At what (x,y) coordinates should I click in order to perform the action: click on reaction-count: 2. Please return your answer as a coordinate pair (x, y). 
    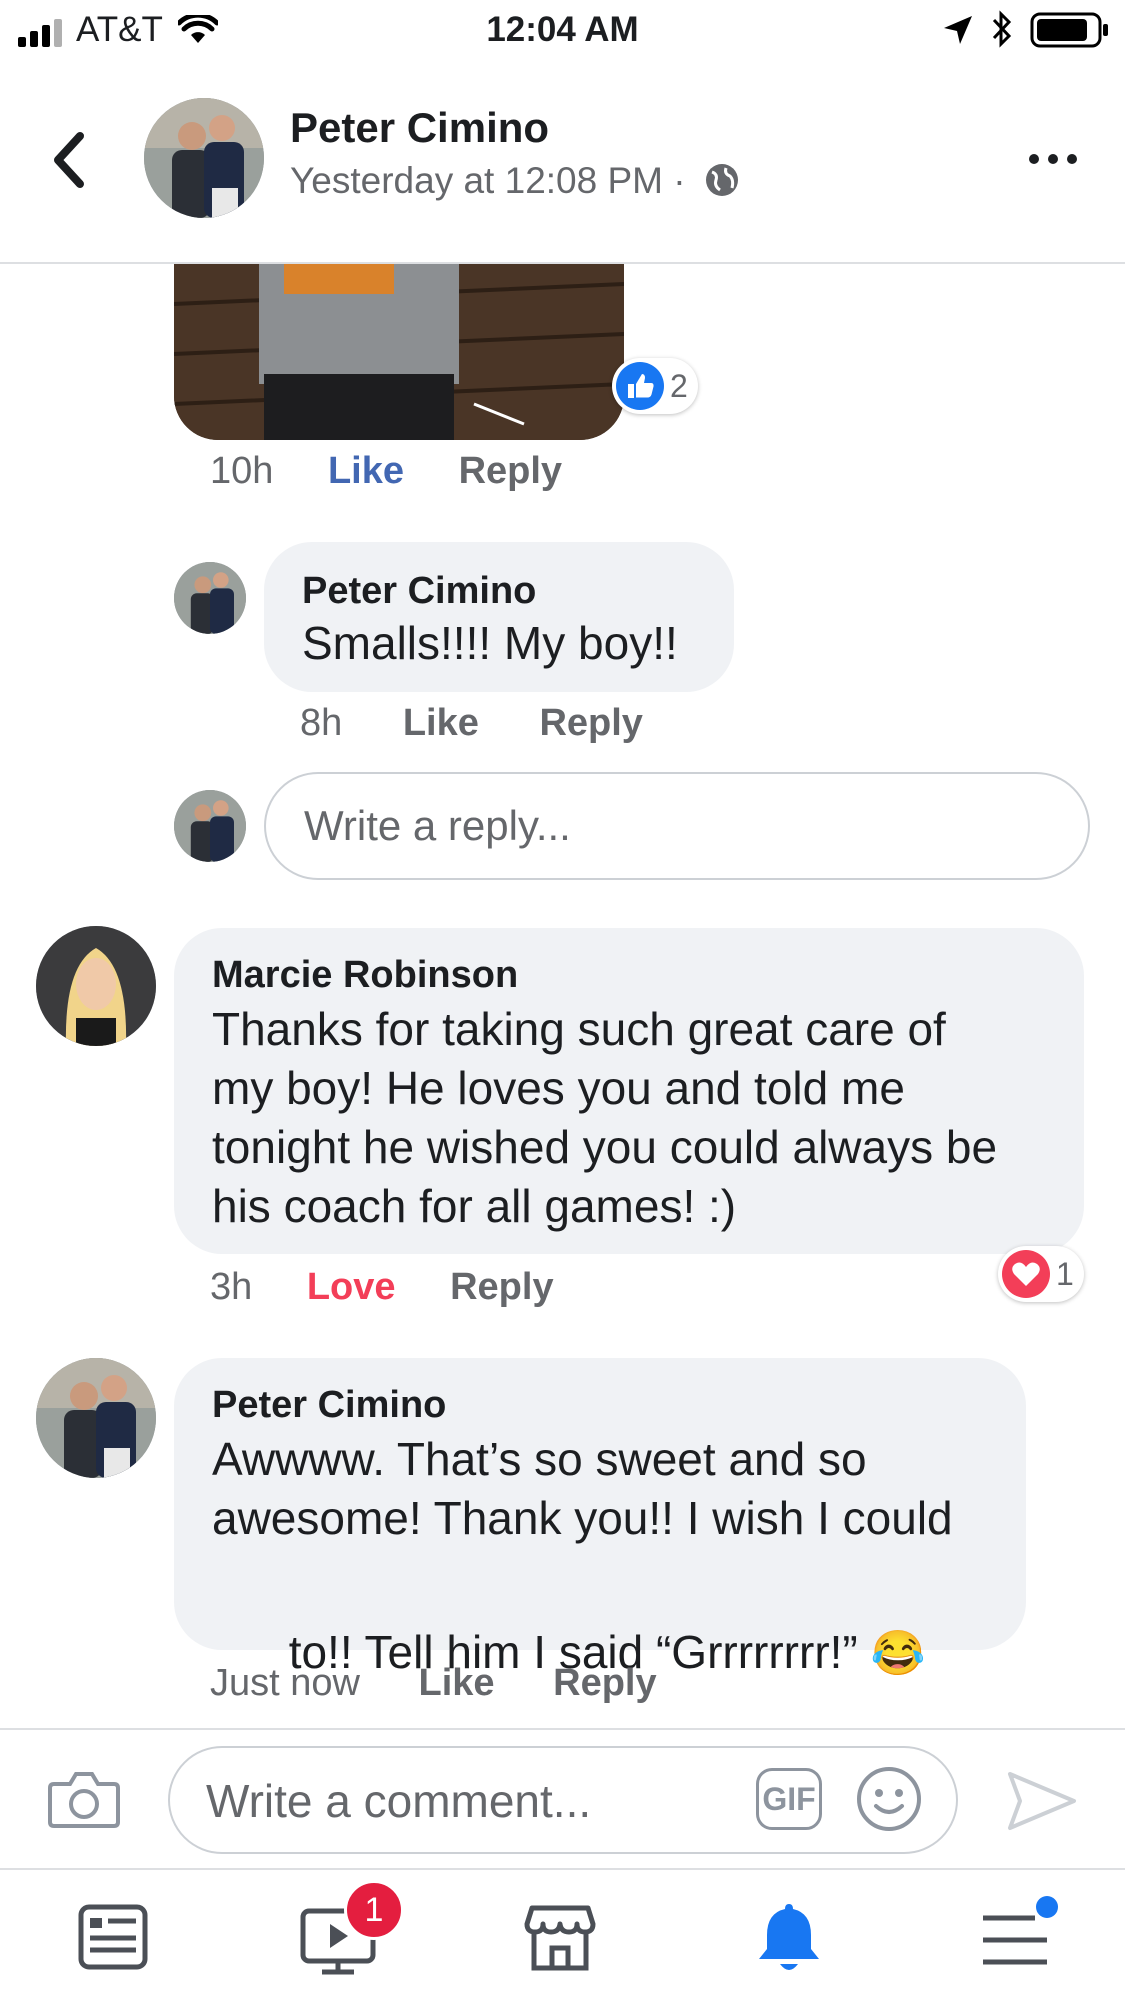
    Looking at the image, I should click on (679, 386).